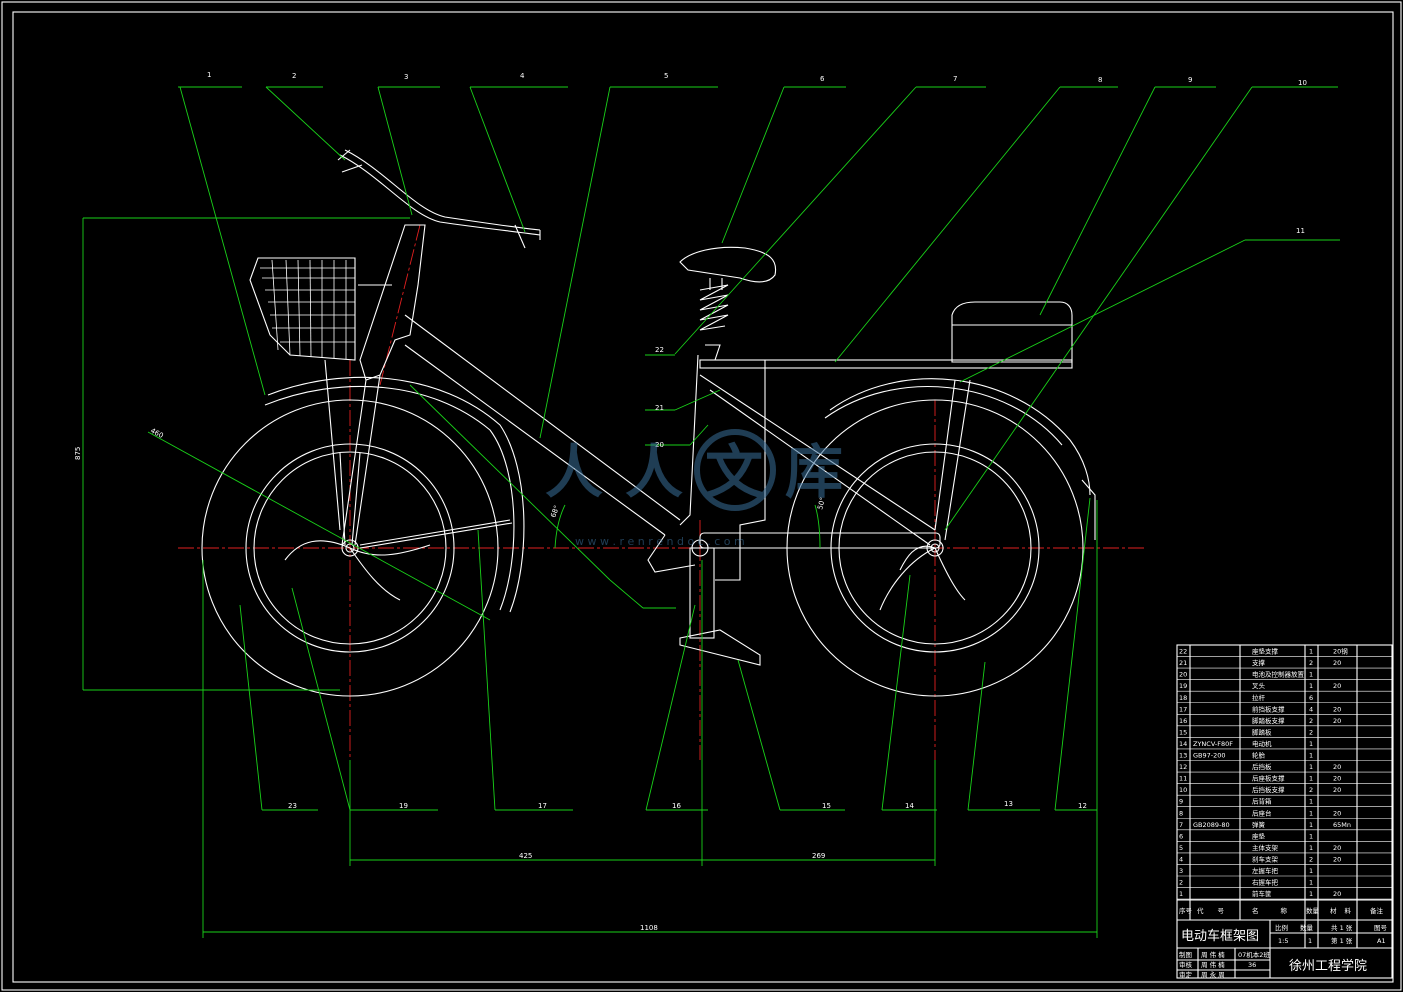  What do you see at coordinates (728, 288) in the screenshot?
I see `seat` at bounding box center [728, 288].